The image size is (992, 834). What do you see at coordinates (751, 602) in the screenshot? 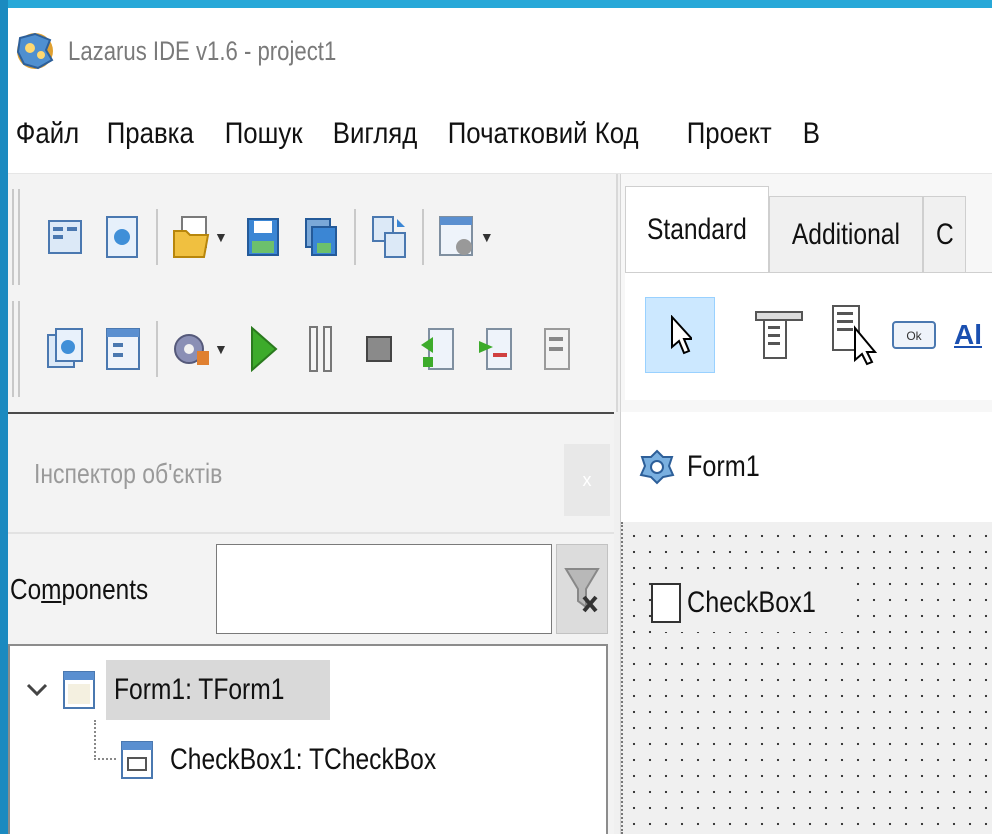
I see `checkbox-label: CheckBox1` at bounding box center [751, 602].